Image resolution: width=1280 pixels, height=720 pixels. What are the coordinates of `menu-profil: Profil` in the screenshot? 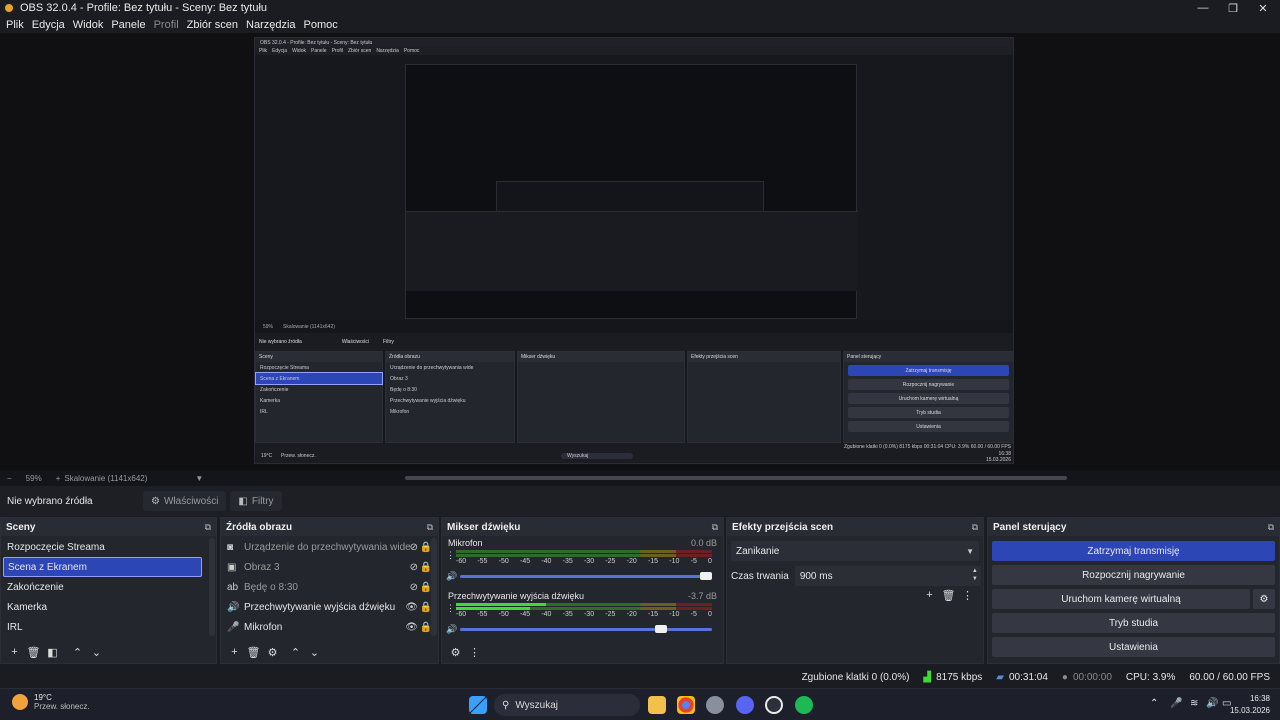 It's located at (166, 25).